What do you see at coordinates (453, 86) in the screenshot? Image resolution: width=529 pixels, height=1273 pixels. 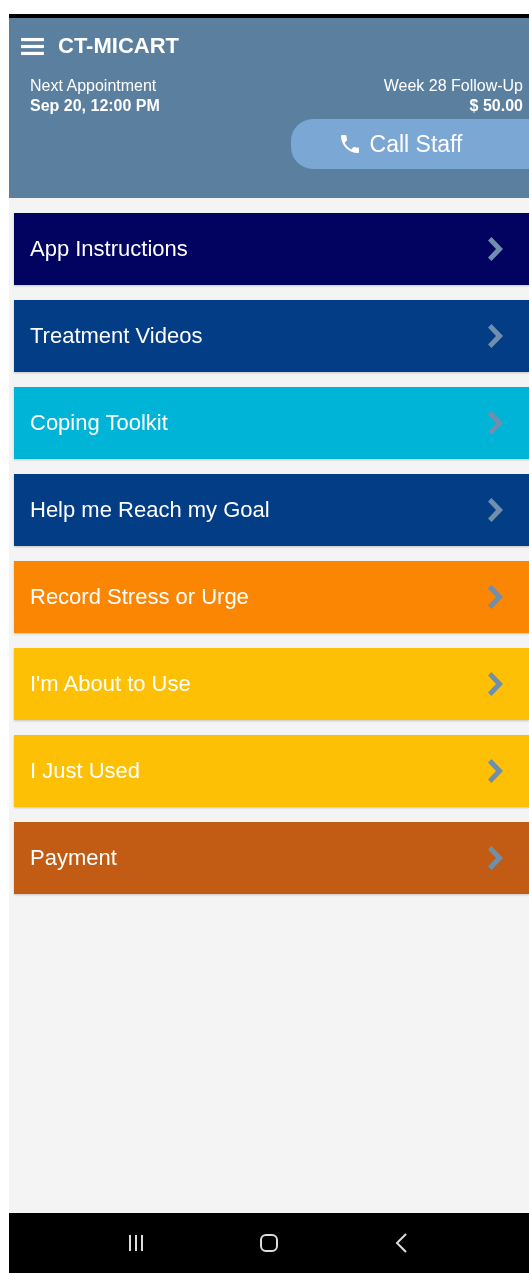 I see `visit-label: Week 28 Follow-Up` at bounding box center [453, 86].